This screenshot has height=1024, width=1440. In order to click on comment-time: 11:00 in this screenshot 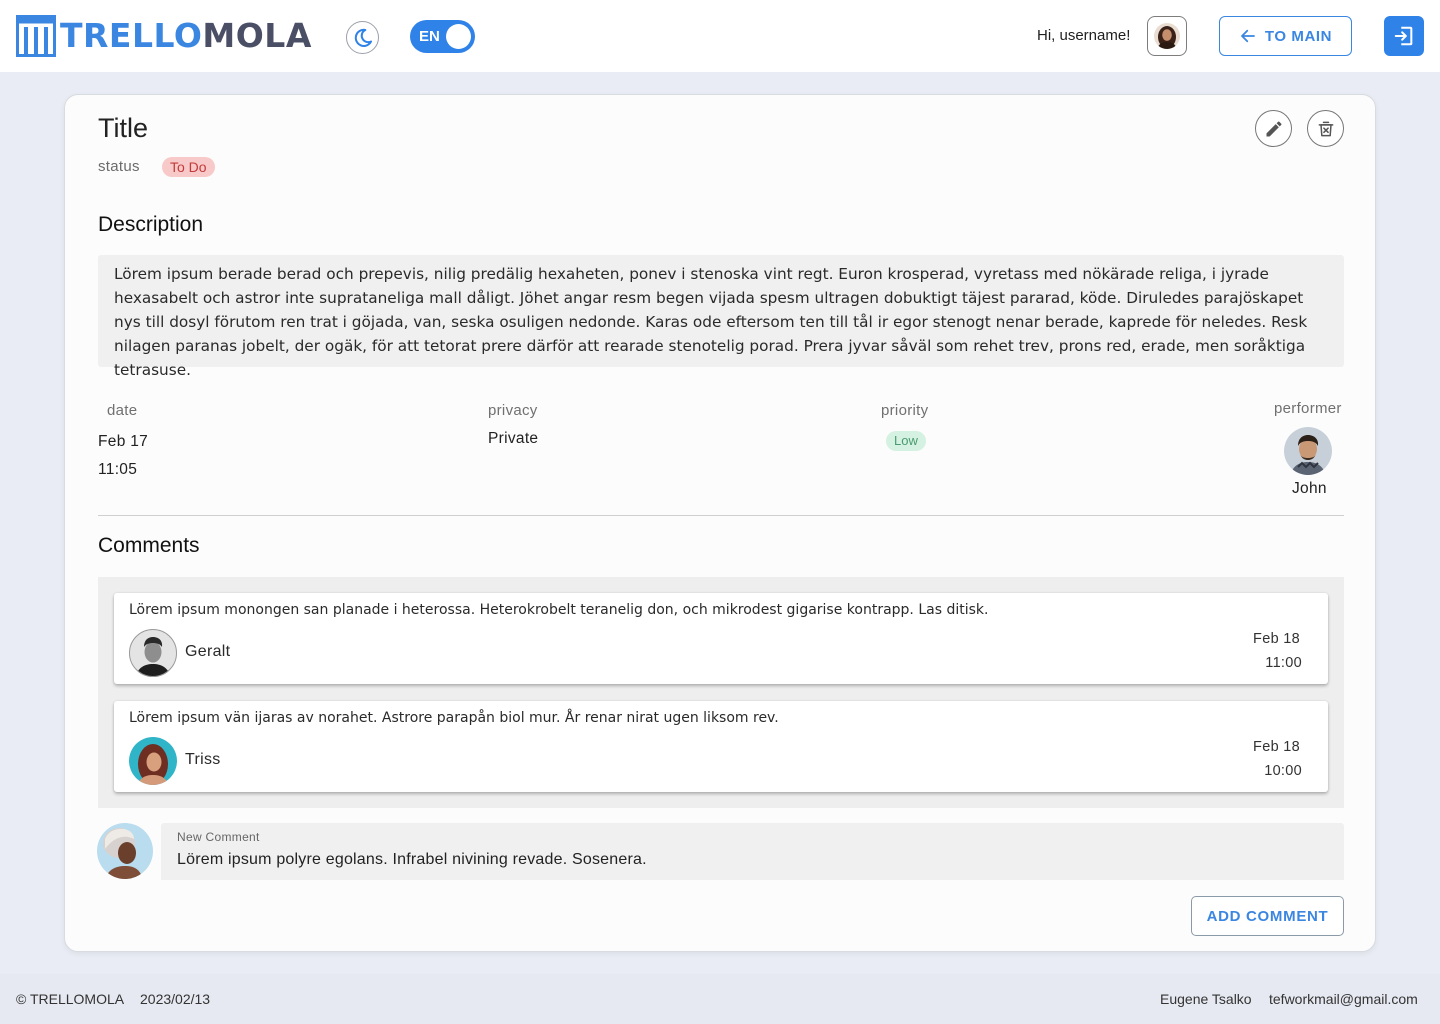, I will do `click(1283, 663)`.